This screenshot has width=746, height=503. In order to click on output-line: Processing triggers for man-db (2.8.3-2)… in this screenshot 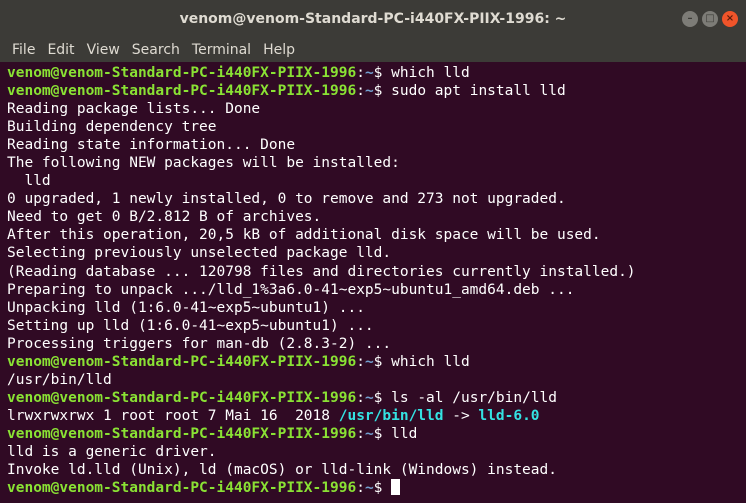, I will do `click(369, 344)`.